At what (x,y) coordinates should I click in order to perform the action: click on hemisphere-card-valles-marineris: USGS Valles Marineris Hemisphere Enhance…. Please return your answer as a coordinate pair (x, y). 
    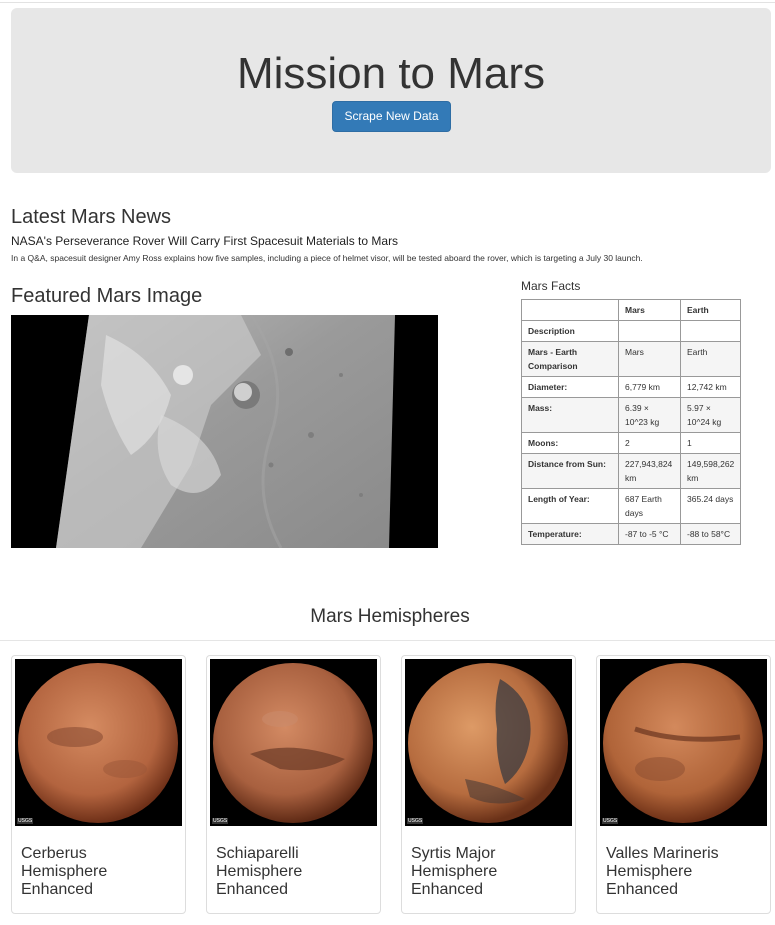
    Looking at the image, I should click on (683, 784).